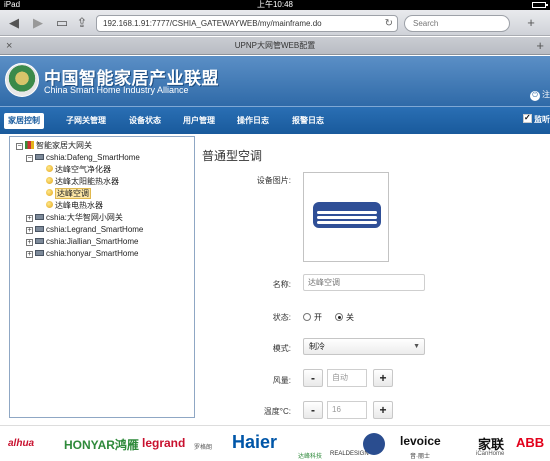 The height and width of the screenshot is (461, 550). What do you see at coordinates (347, 410) in the screenshot?
I see `temperature-value: 16` at bounding box center [347, 410].